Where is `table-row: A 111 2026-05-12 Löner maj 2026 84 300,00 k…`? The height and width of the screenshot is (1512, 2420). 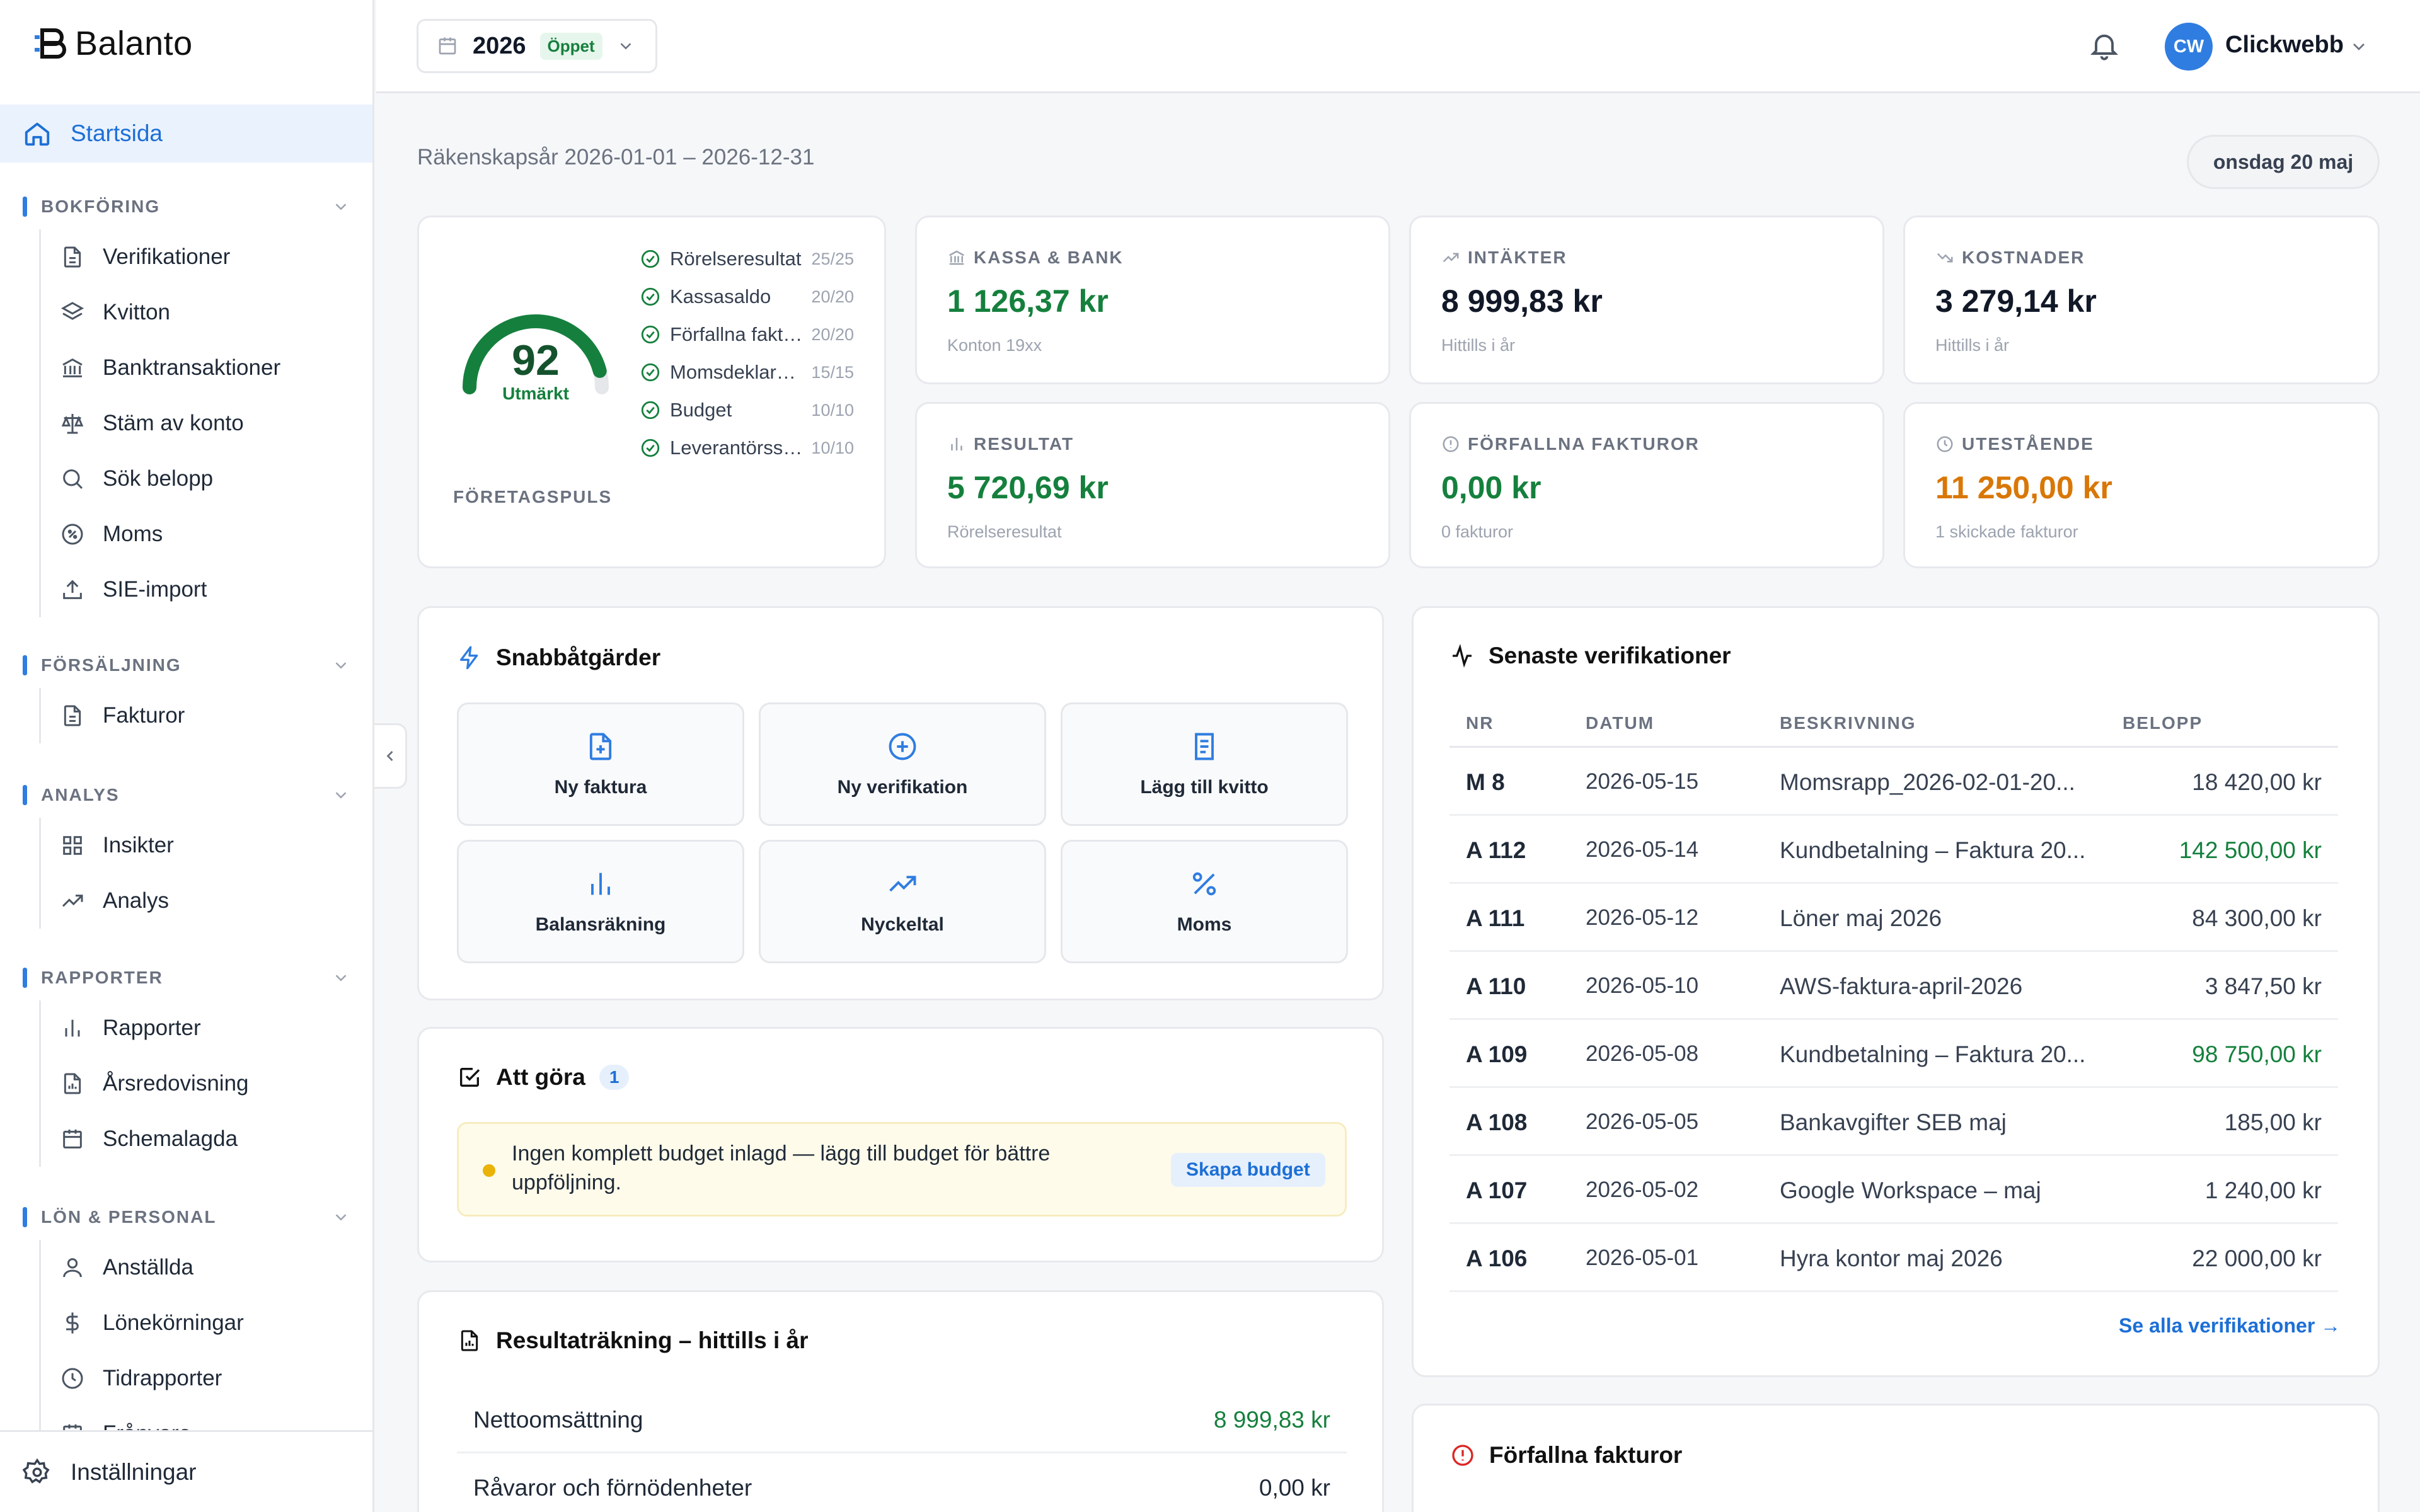 table-row: A 111 2026-05-12 Löner maj 2026 84 300,00 k… is located at coordinates (1894, 918).